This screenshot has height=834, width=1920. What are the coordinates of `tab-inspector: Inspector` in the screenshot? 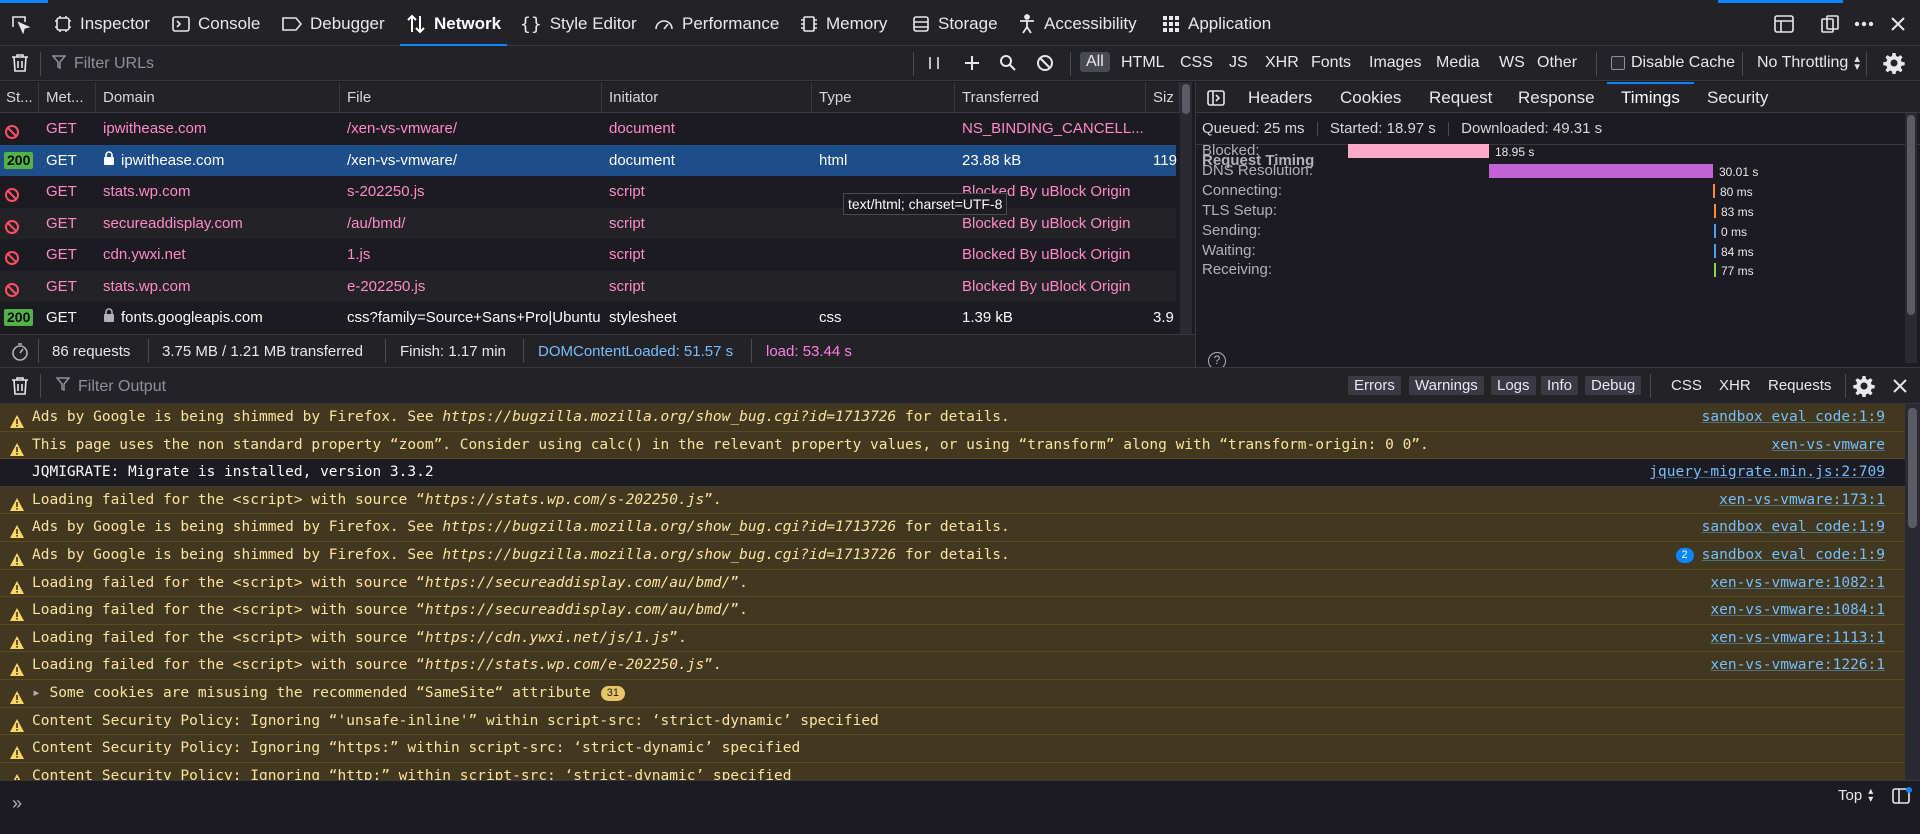 It's located at (102, 24).